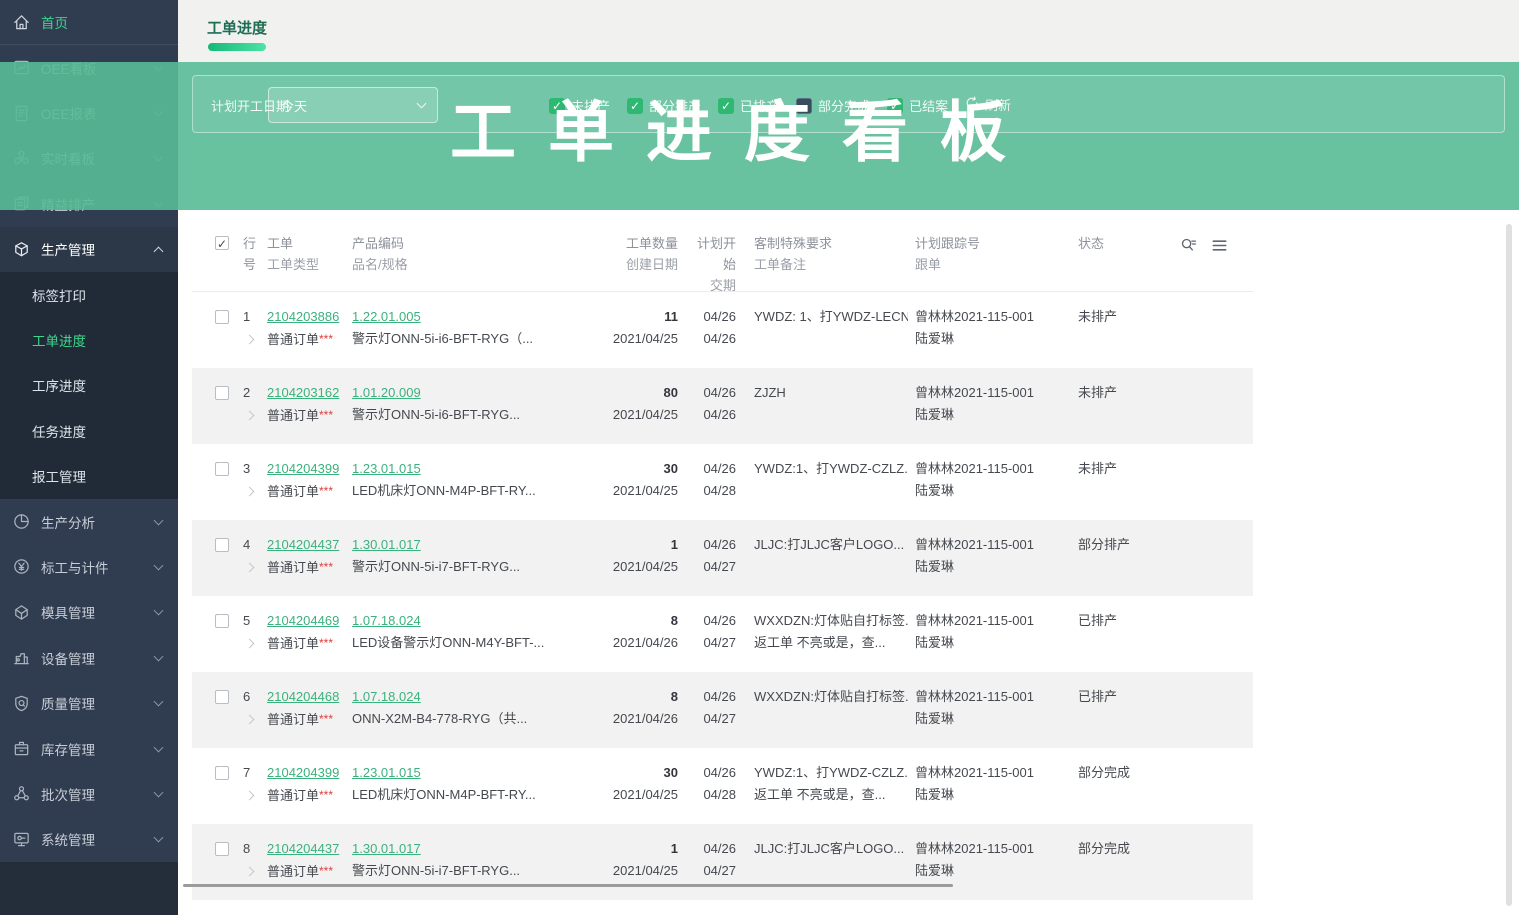  I want to click on row-number: 6, so click(247, 696).